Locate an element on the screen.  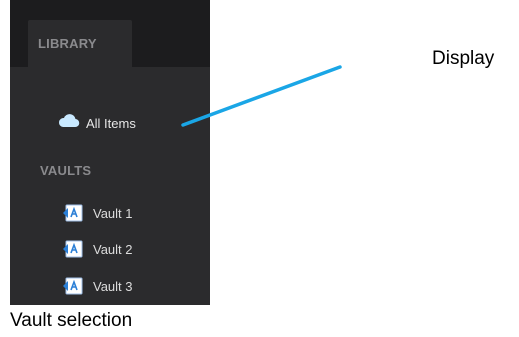
sidebar-item-vault-label: Vault 2 is located at coordinates (113, 249).